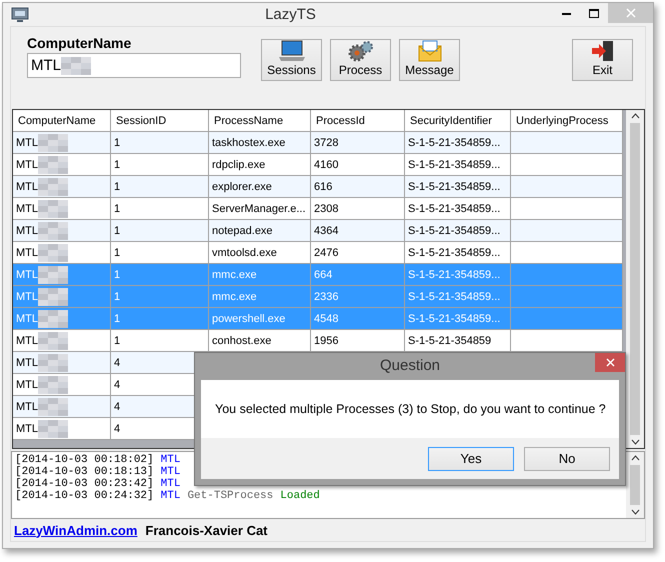 The width and height of the screenshot is (665, 562). Describe the element at coordinates (594, 13) in the screenshot. I see `maximize-icon` at that location.